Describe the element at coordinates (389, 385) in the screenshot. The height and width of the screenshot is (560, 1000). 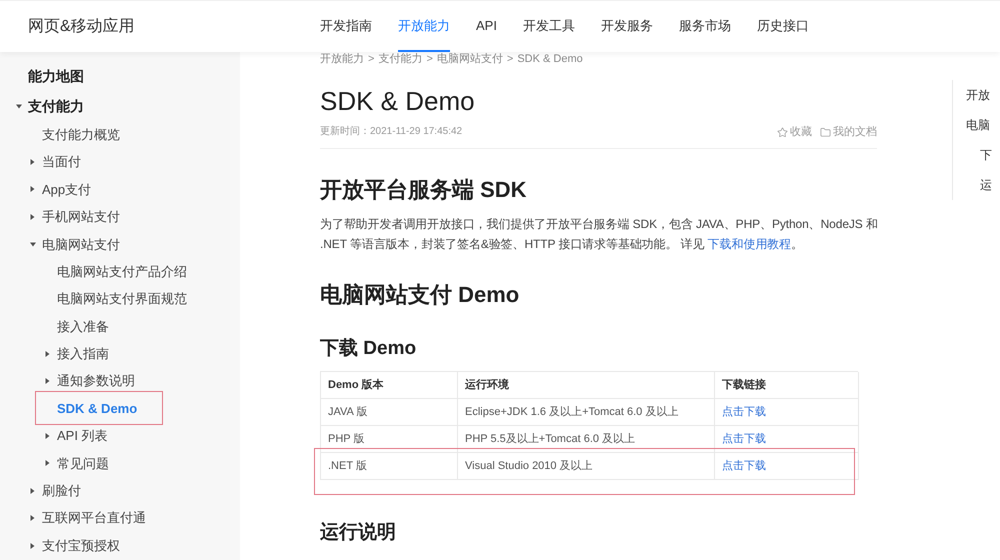
I see `column-header: Demo 版本` at that location.